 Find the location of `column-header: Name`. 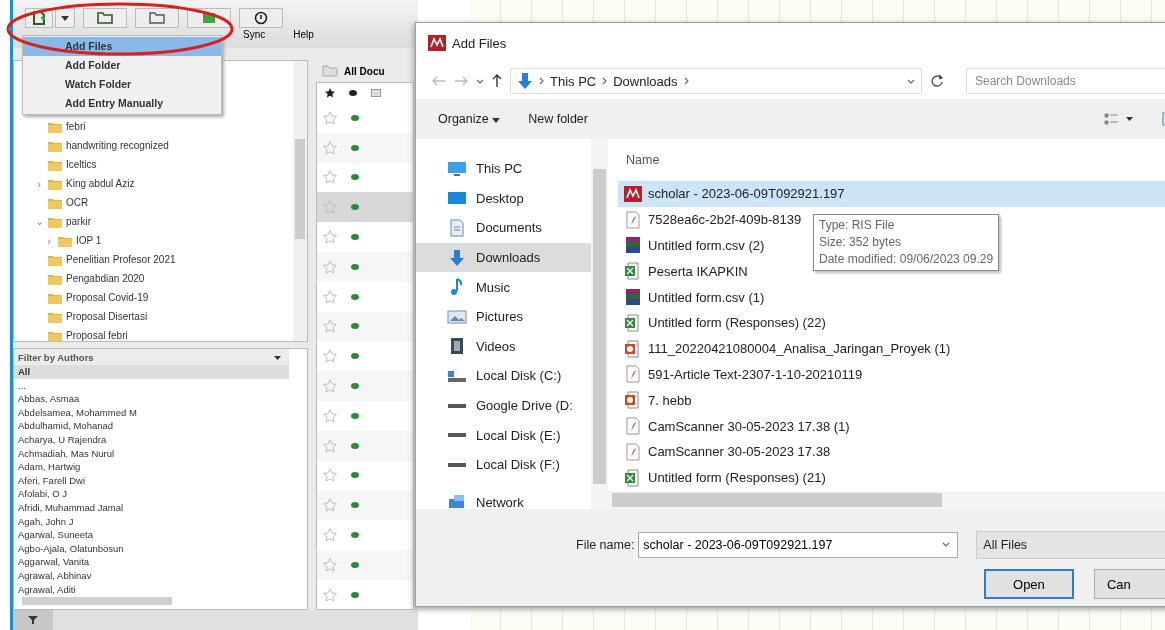

column-header: Name is located at coordinates (891, 160).